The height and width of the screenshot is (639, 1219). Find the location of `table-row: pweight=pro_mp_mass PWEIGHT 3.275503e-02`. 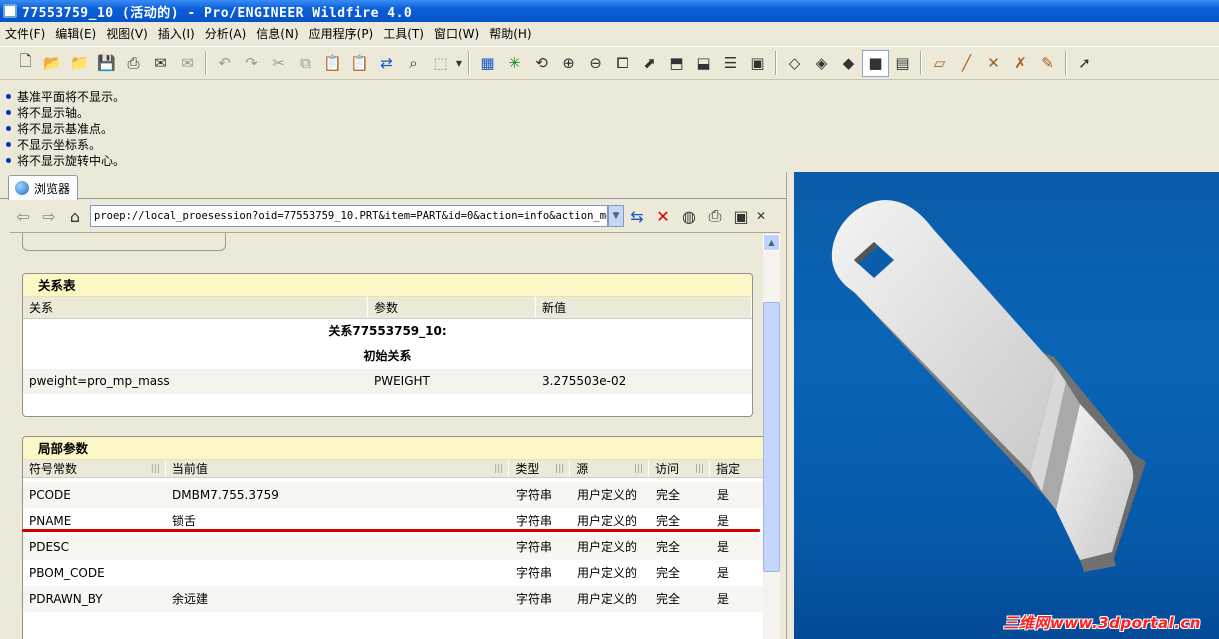

table-row: pweight=pro_mp_mass PWEIGHT 3.275503e-02 is located at coordinates (387, 381).